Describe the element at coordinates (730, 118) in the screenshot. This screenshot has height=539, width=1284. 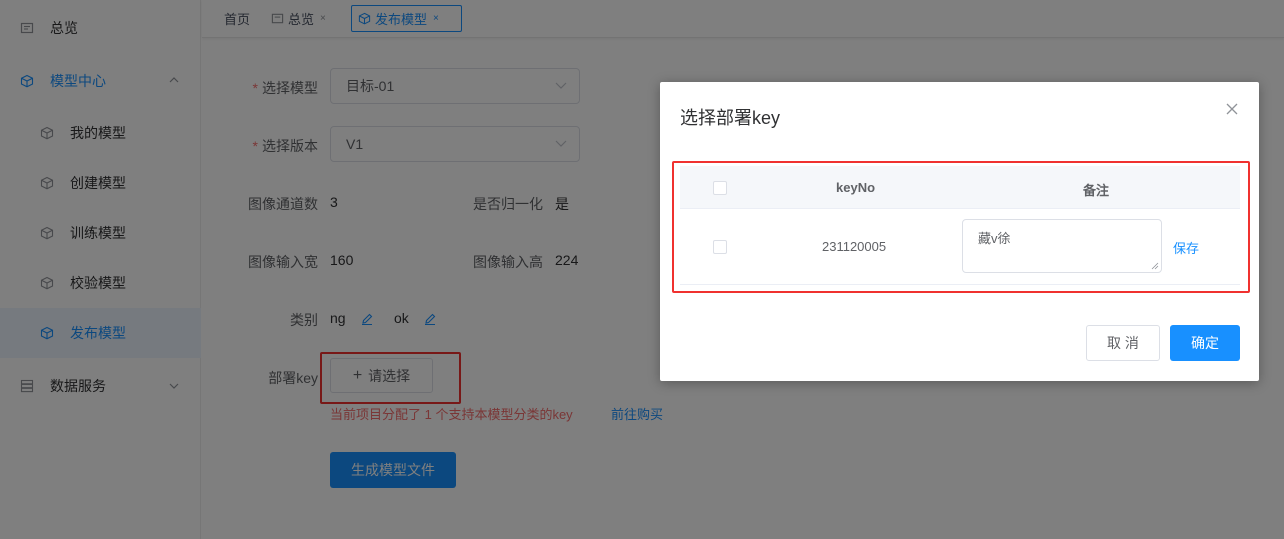
I see `dialog-title: 选择部署key` at that location.